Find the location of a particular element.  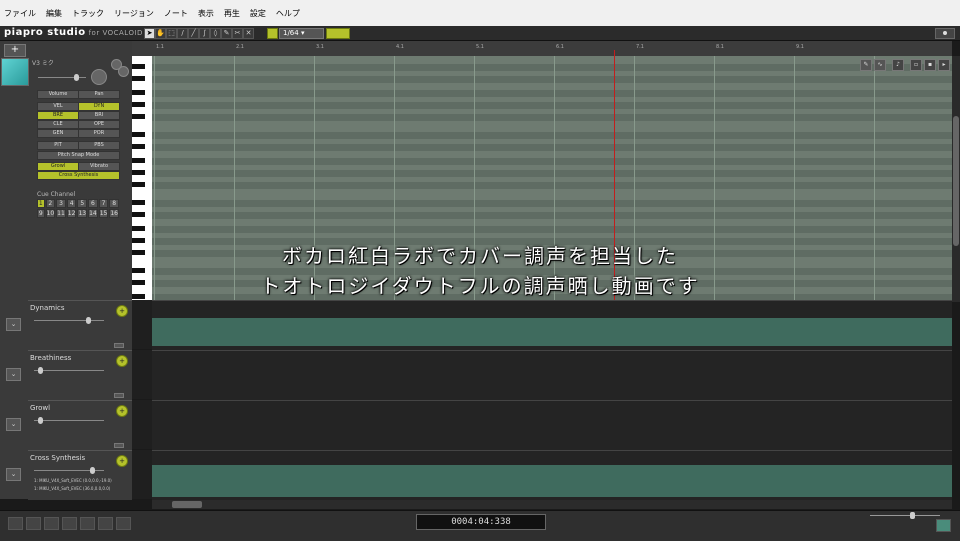

cue-15: 15 is located at coordinates (103, 213).